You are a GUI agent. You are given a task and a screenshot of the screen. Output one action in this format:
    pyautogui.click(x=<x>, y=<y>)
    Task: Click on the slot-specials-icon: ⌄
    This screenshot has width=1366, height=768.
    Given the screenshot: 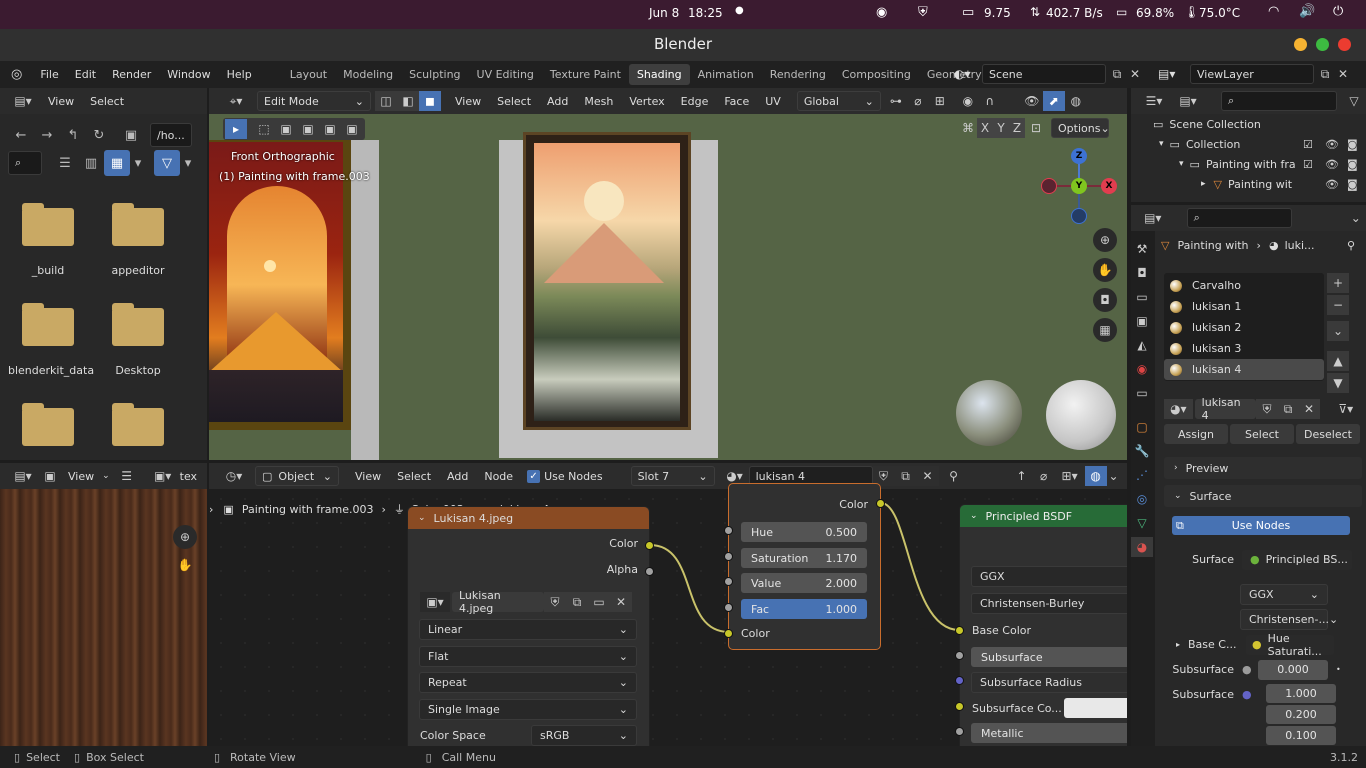 What is the action you would take?
    pyautogui.click(x=1338, y=331)
    